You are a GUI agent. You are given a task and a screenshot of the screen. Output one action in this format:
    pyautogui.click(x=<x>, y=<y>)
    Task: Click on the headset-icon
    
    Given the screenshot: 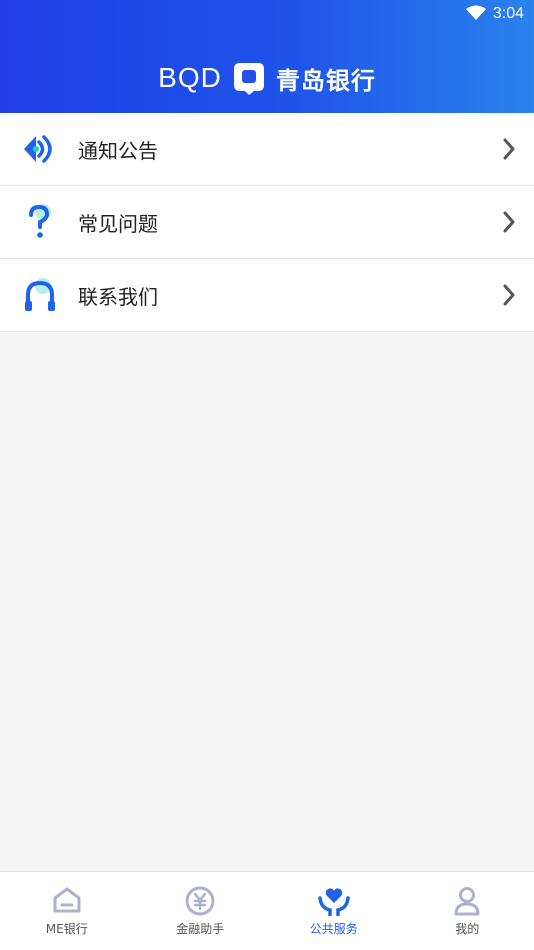 What is the action you would take?
    pyautogui.click(x=40, y=295)
    